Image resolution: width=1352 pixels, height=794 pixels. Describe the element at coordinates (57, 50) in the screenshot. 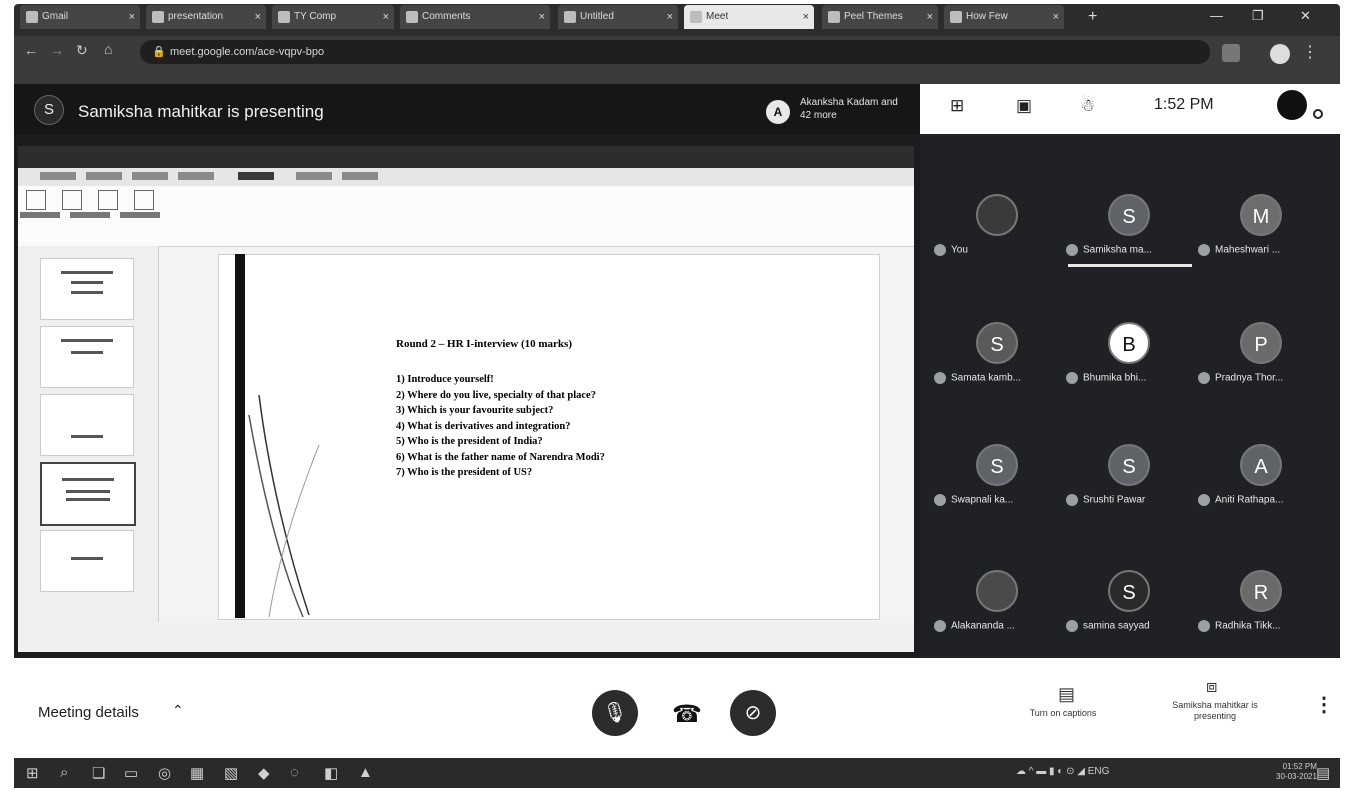

I see `forward-icon: →` at that location.